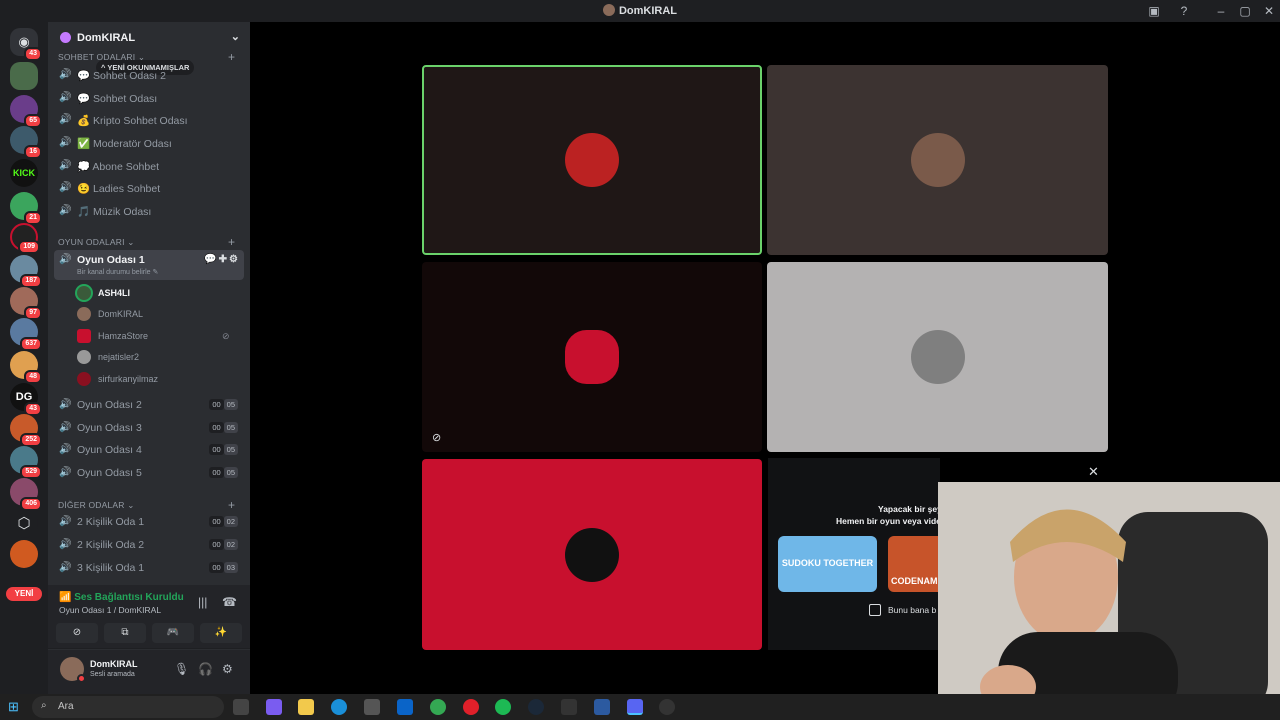  I want to click on server-icon: 109, so click(25, 238).